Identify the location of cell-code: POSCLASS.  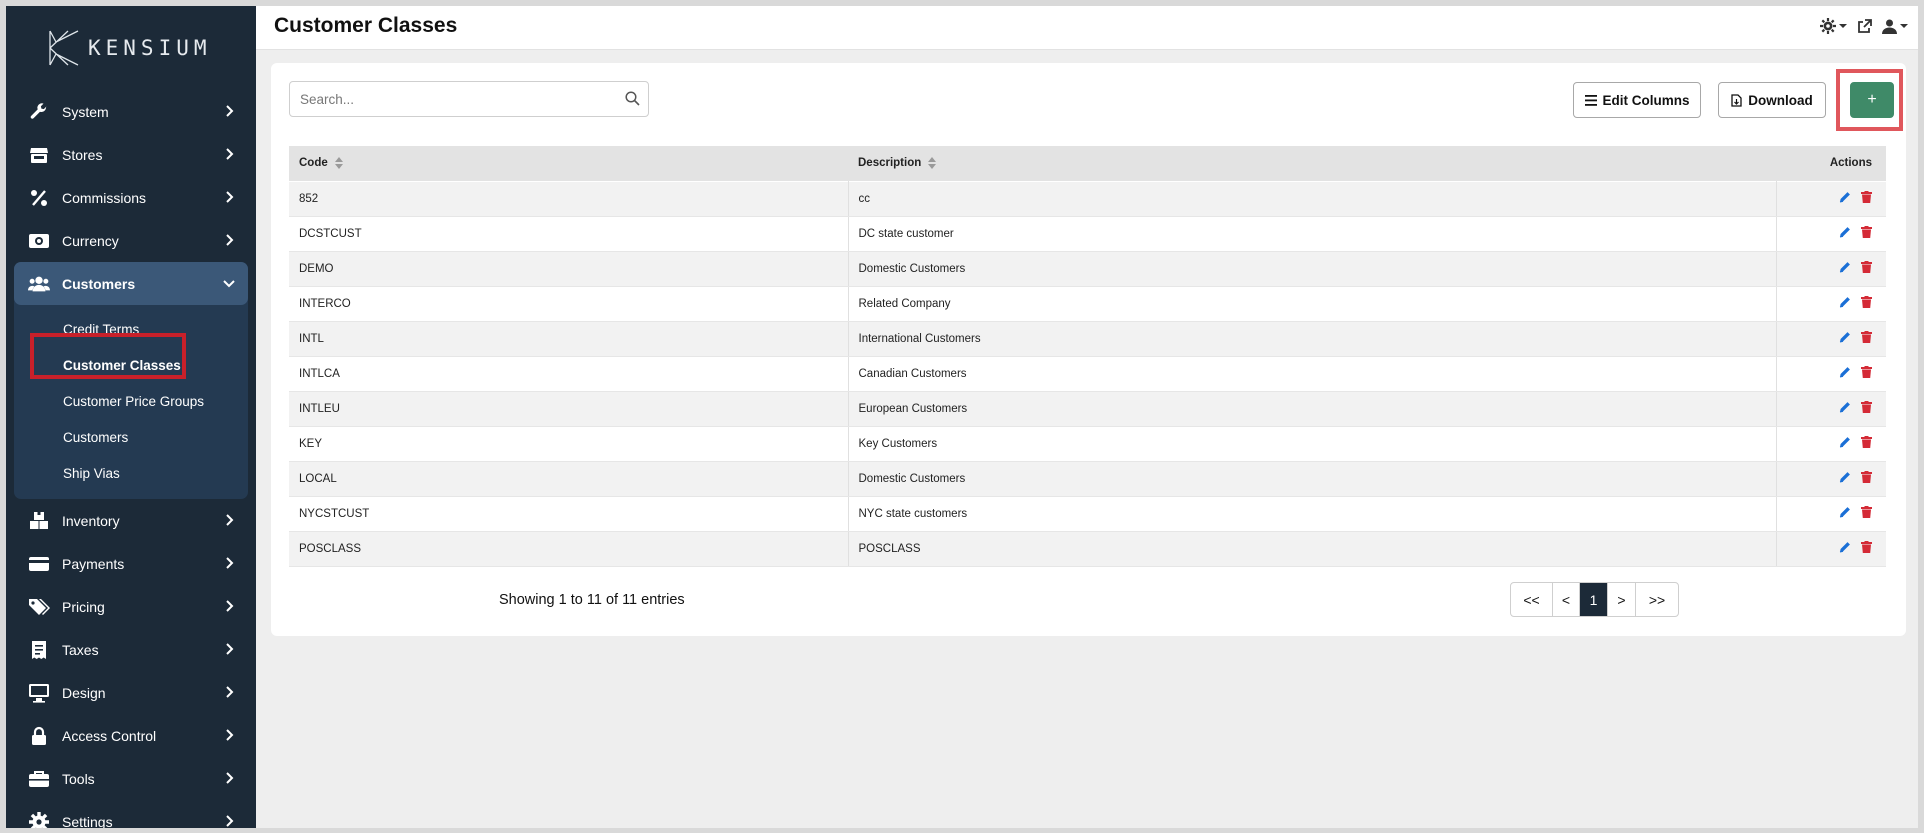
(569, 548).